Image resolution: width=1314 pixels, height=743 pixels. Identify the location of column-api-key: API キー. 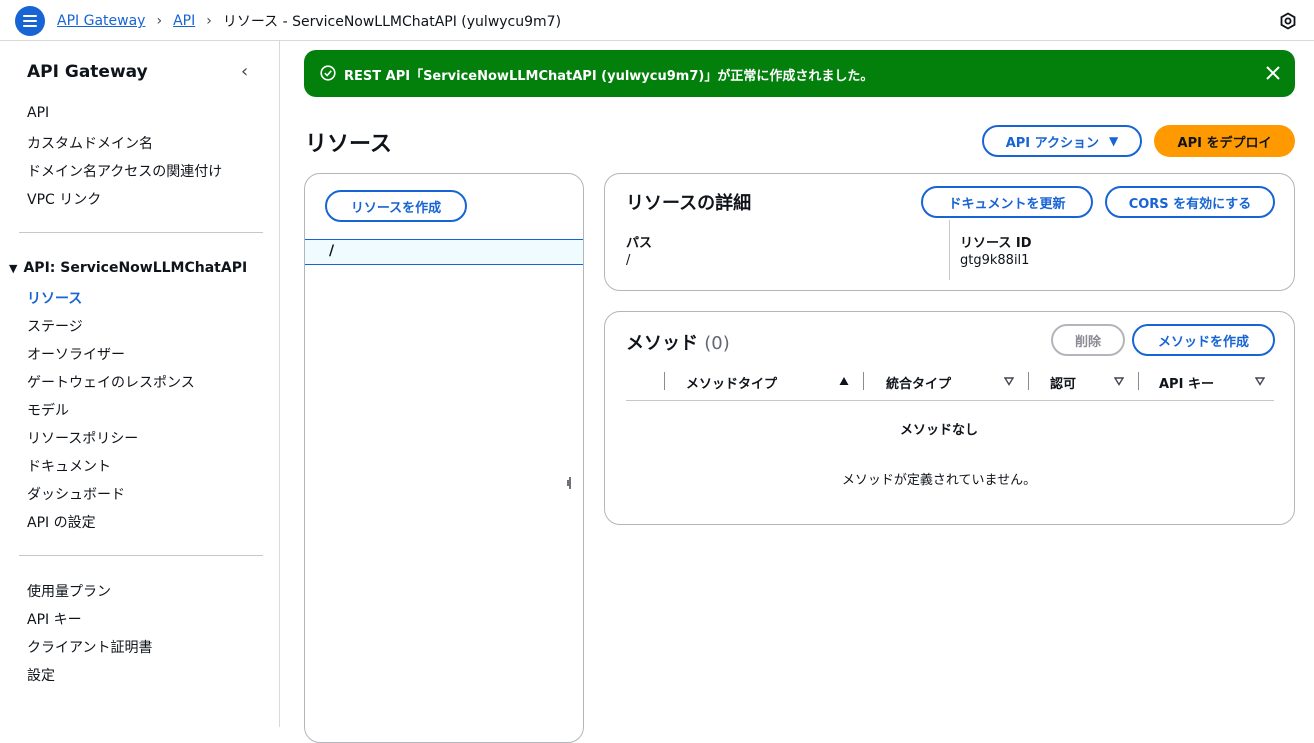
(1186, 382).